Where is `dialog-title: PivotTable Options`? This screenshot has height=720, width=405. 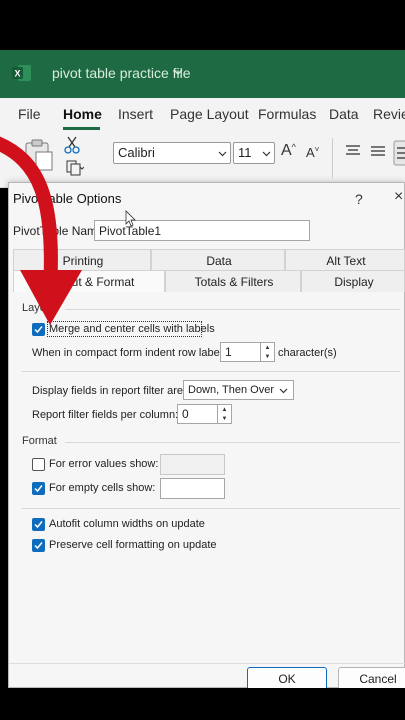
dialog-title: PivotTable Options is located at coordinates (67, 198).